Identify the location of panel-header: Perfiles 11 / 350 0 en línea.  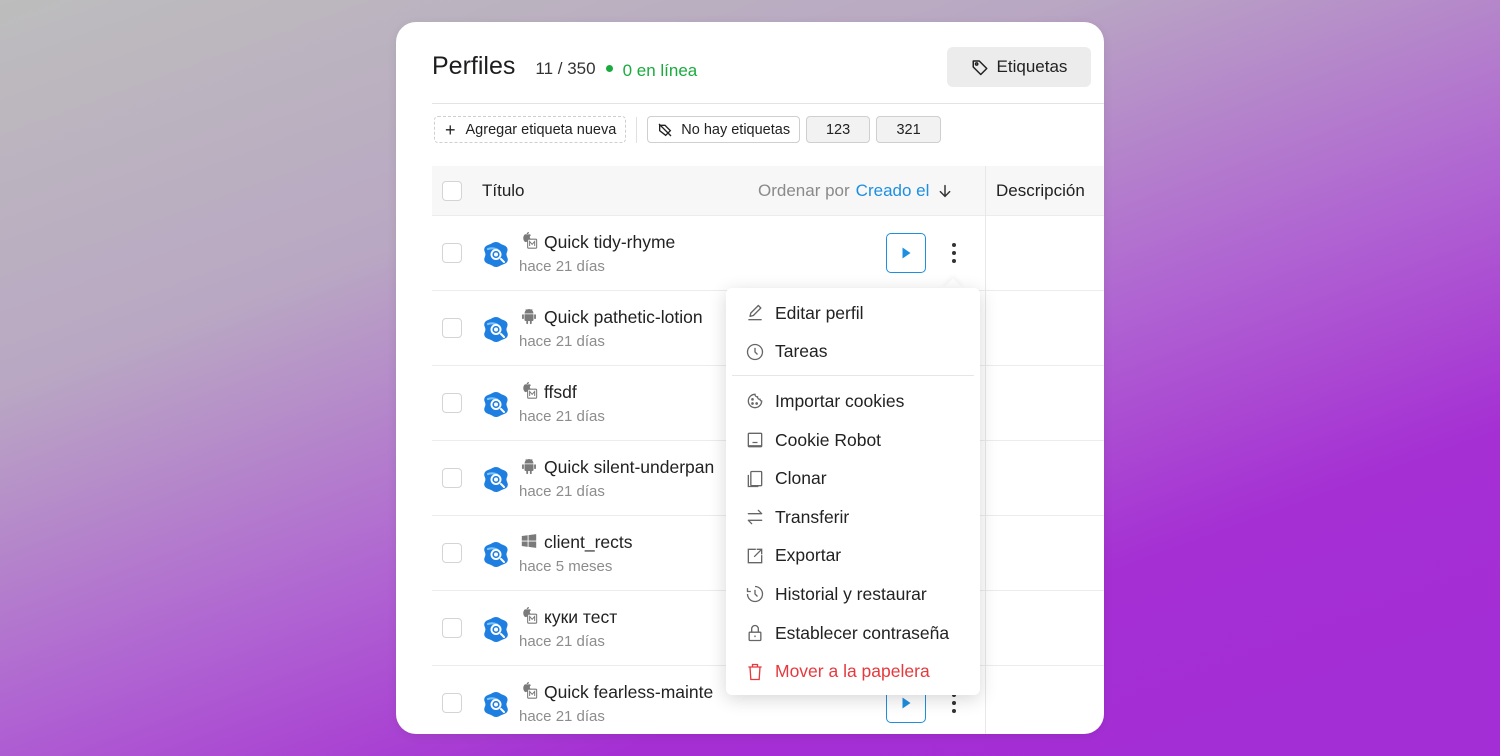
(564, 66).